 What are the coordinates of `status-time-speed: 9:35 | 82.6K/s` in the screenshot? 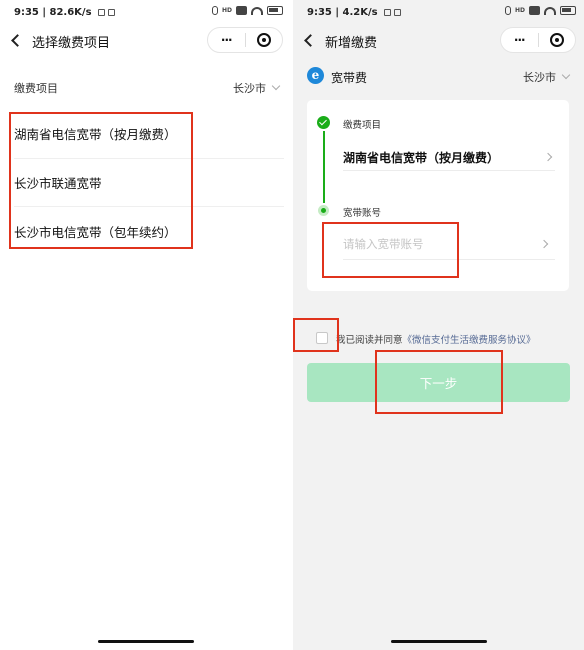 It's located at (53, 12).